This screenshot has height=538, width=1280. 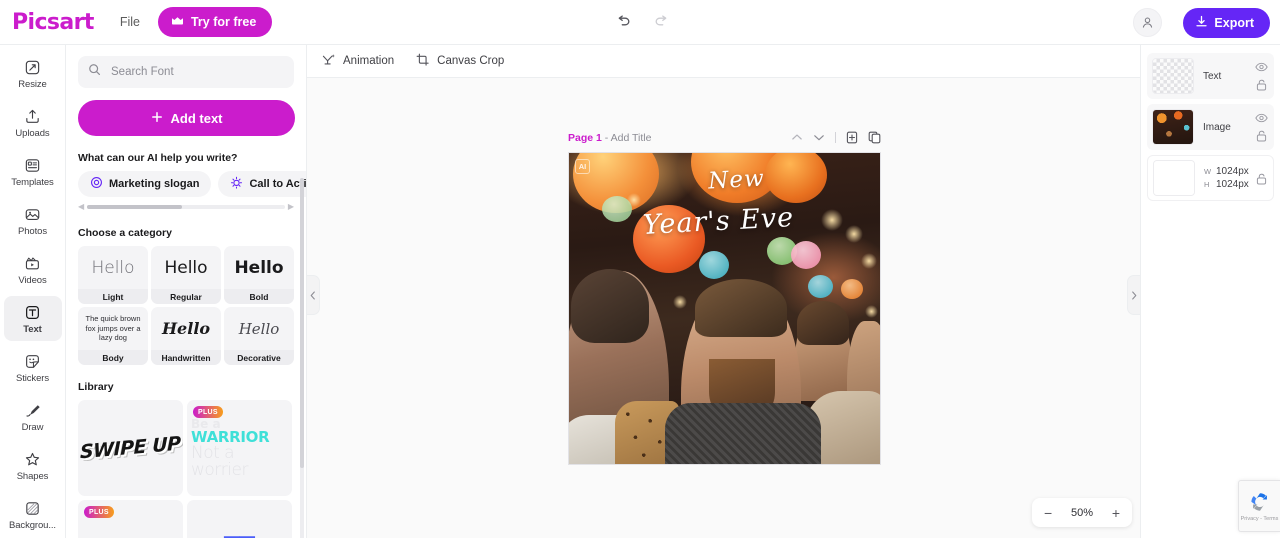 I want to click on ai-chip-marketing-slogan: Marketing slogan, so click(x=145, y=184).